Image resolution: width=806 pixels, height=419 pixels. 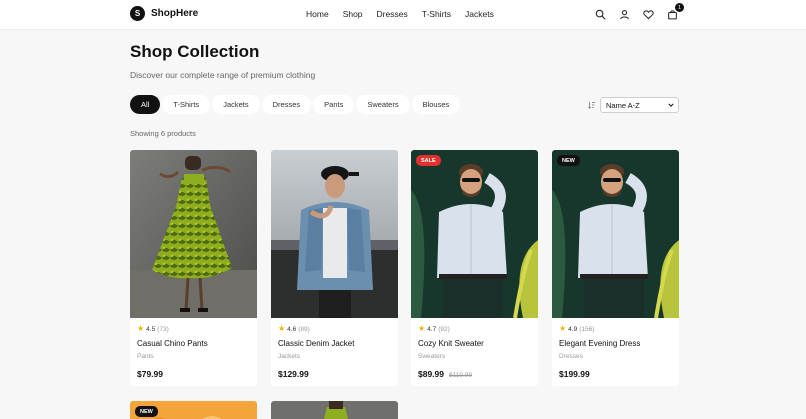 I want to click on rating-value: 4.7, so click(x=432, y=329).